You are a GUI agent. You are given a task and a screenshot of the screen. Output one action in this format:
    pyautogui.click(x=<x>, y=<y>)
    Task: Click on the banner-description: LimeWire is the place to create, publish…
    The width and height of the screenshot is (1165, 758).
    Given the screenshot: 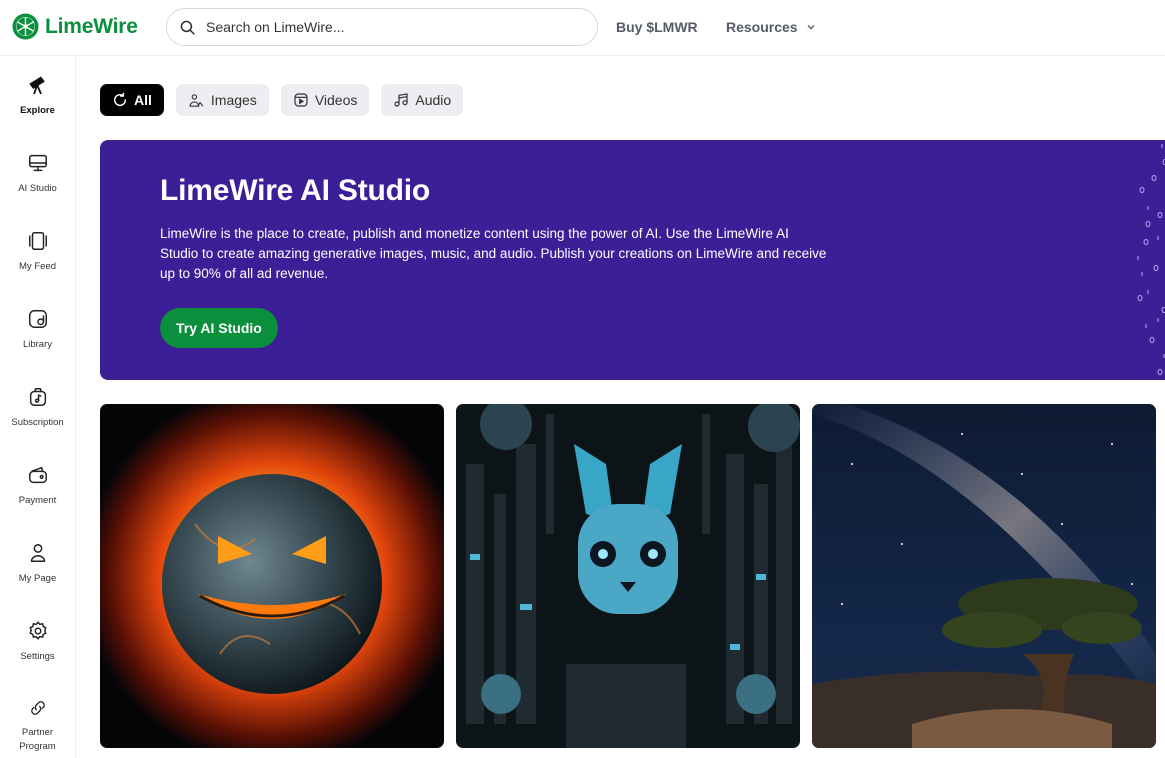 What is the action you would take?
    pyautogui.click(x=493, y=253)
    